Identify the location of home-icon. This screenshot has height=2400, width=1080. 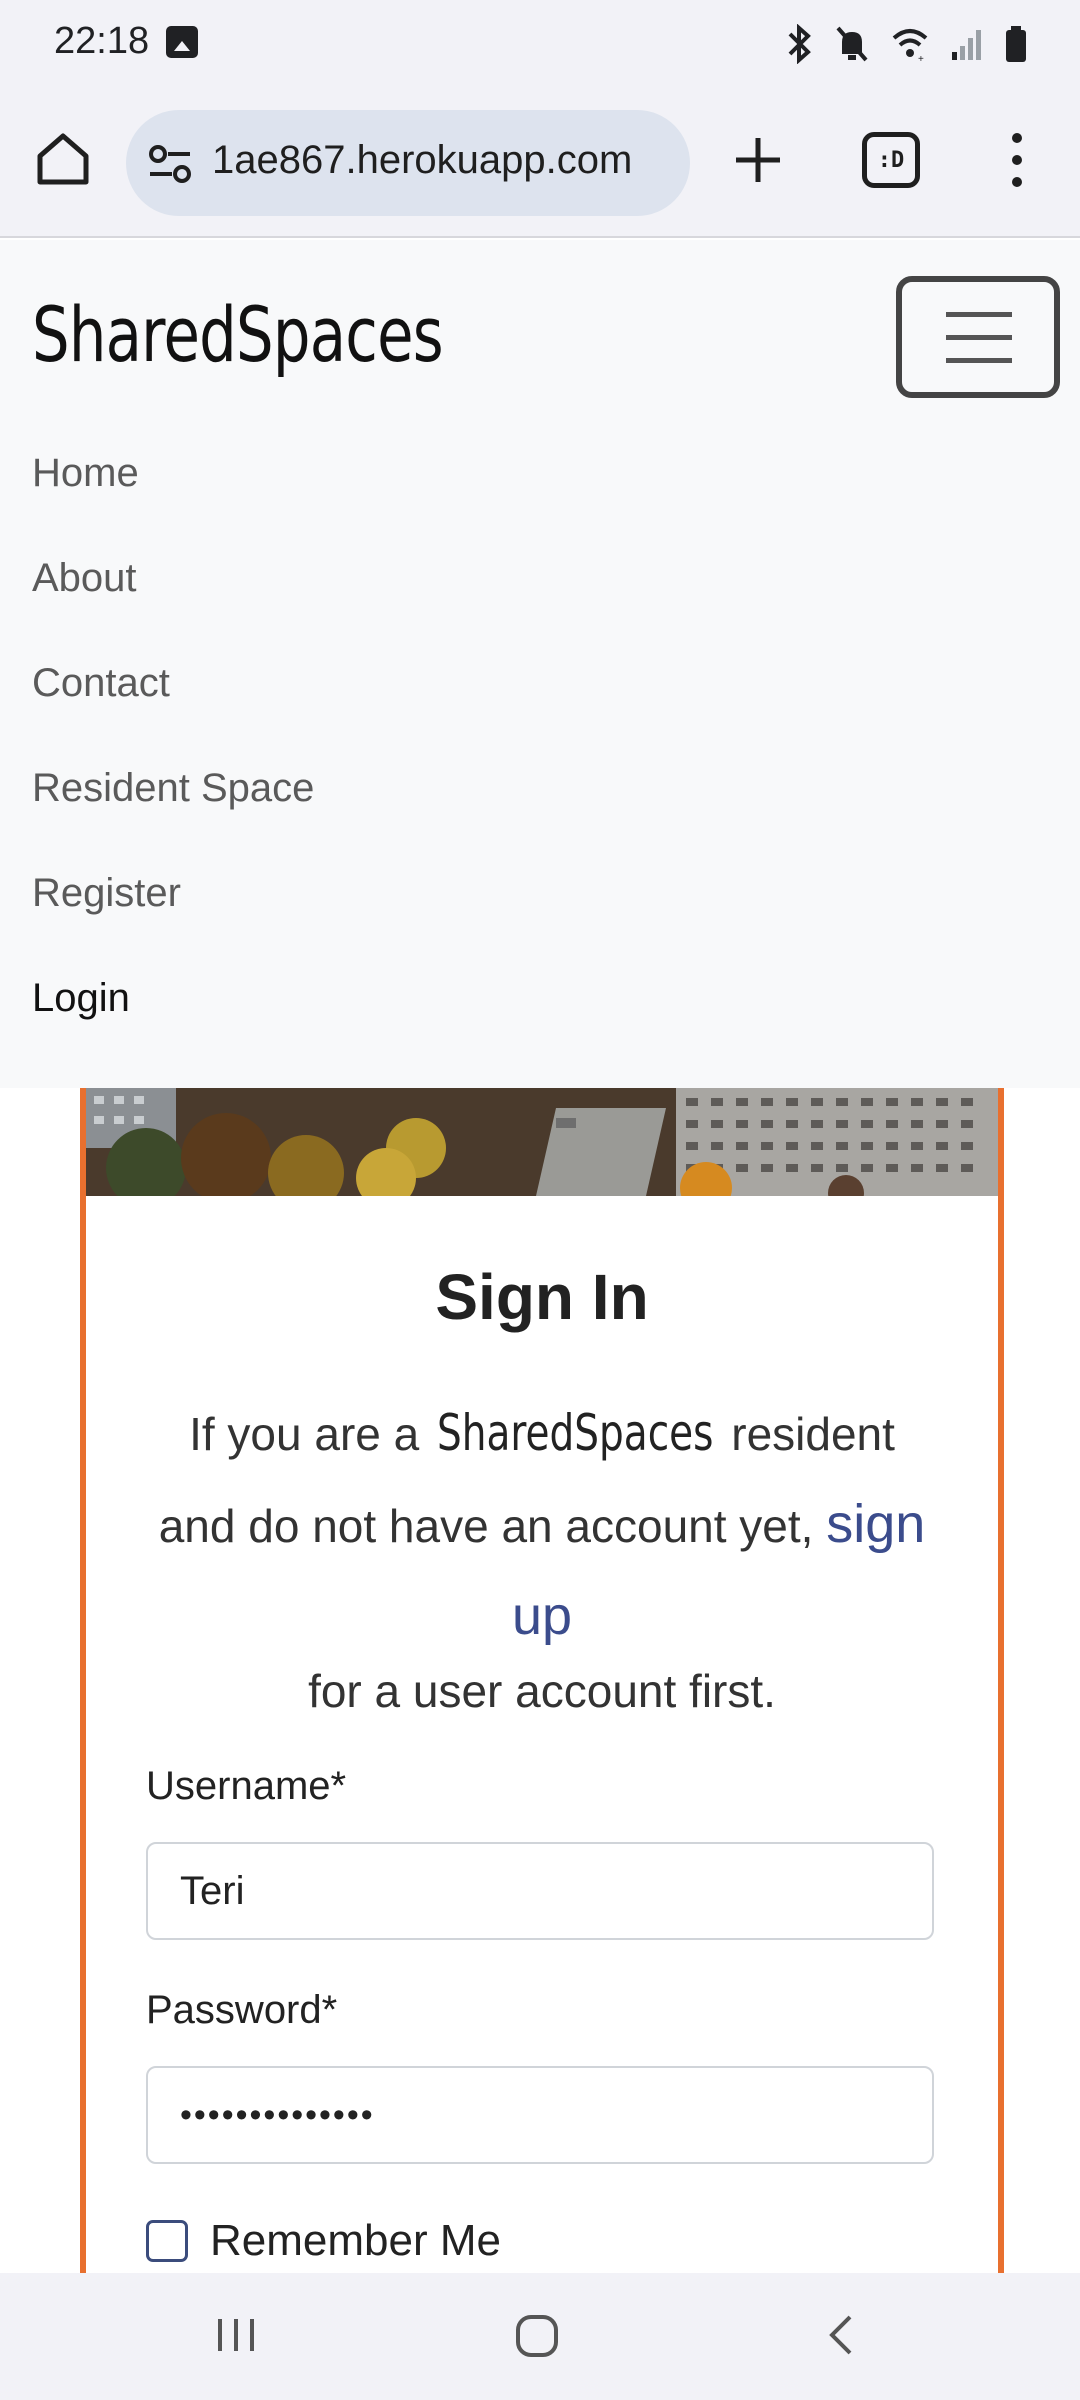
(63, 159).